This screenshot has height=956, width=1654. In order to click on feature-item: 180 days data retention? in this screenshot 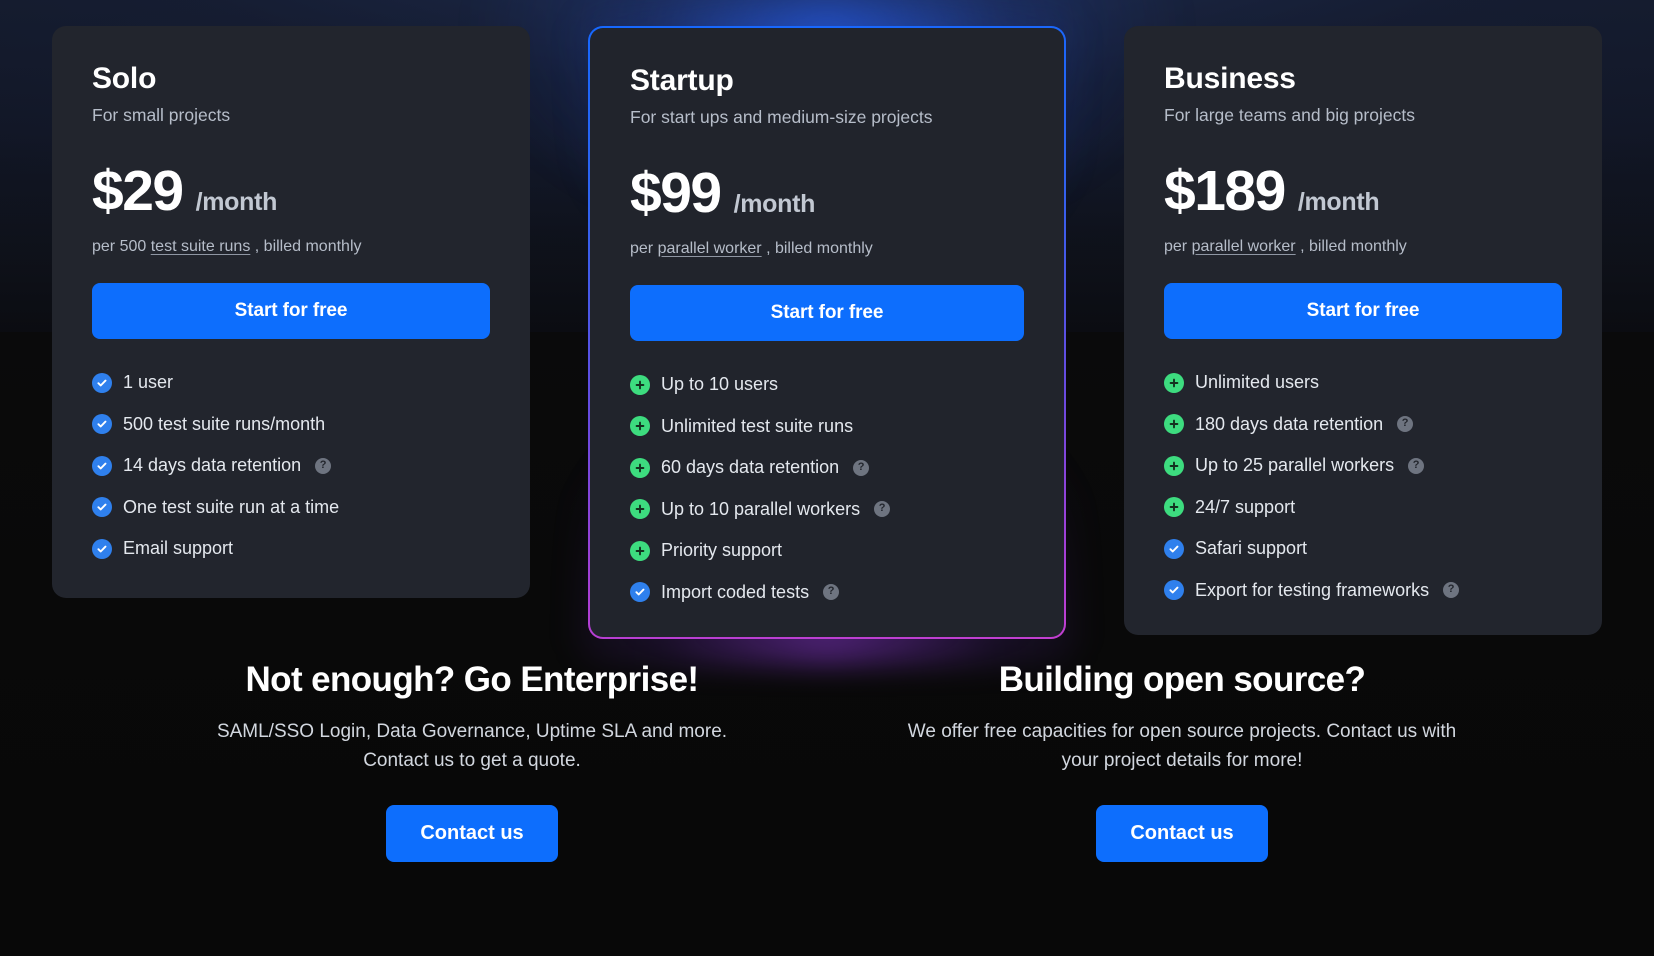, I will do `click(1363, 424)`.